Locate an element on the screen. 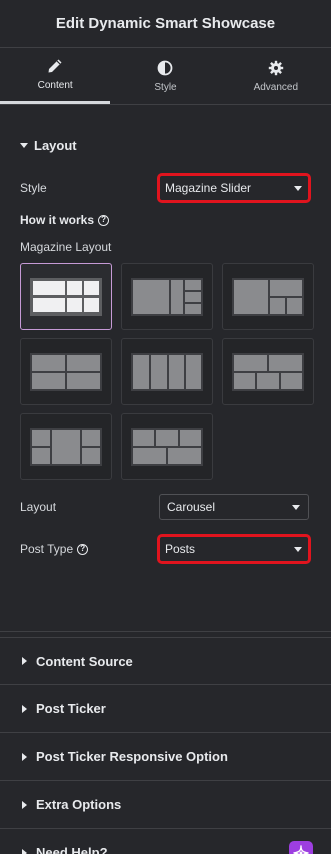 This screenshot has width=331, height=854. tab-bar: Content Style Advanced is located at coordinates (165, 76).